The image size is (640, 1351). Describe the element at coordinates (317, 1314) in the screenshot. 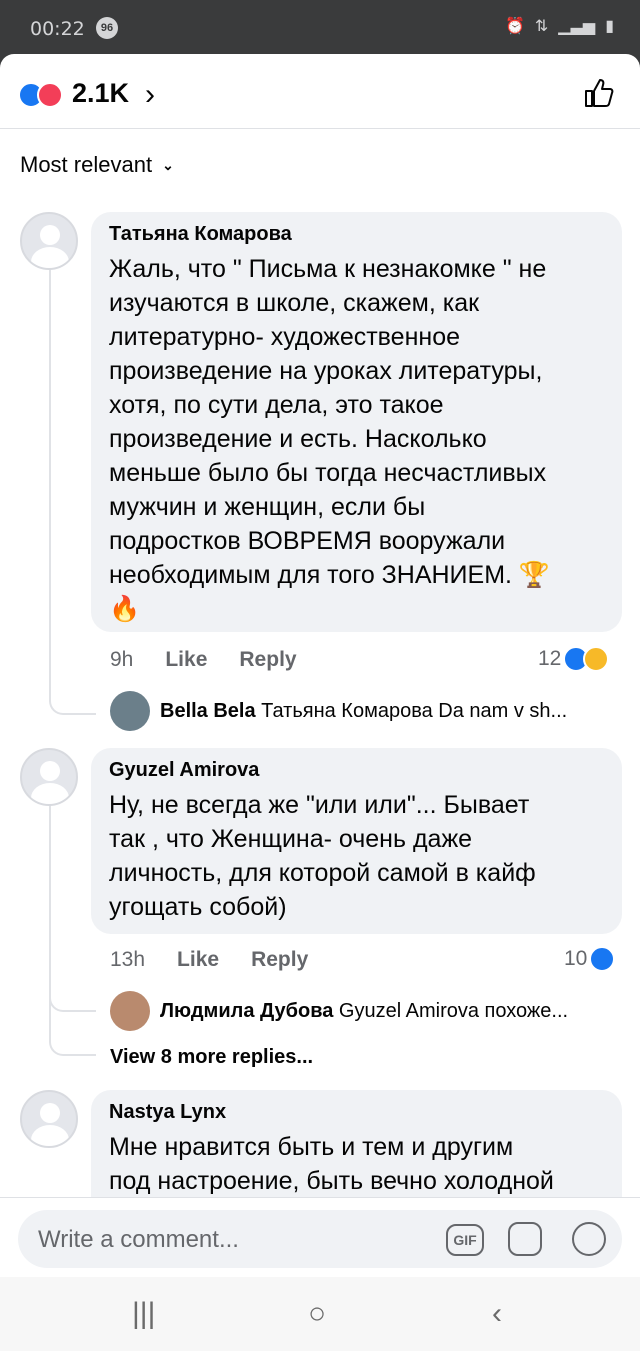

I see `home-icon: ○` at that location.